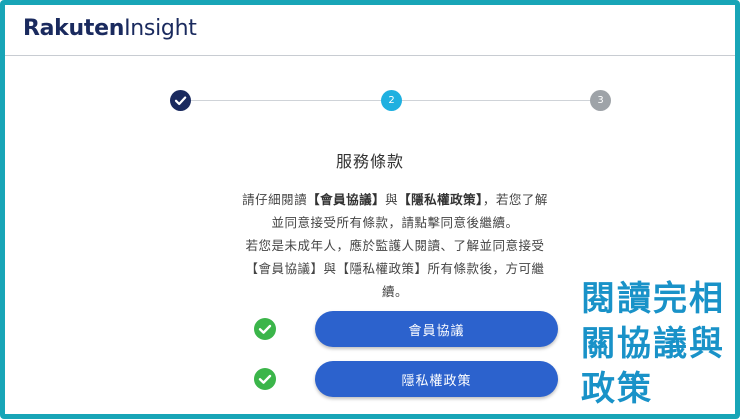 The height and width of the screenshot is (419, 740). Describe the element at coordinates (395, 268) in the screenshot. I see `desc-line-4: 【會員協議】與【隱私權政策】所有條款後，方可繼` at that location.